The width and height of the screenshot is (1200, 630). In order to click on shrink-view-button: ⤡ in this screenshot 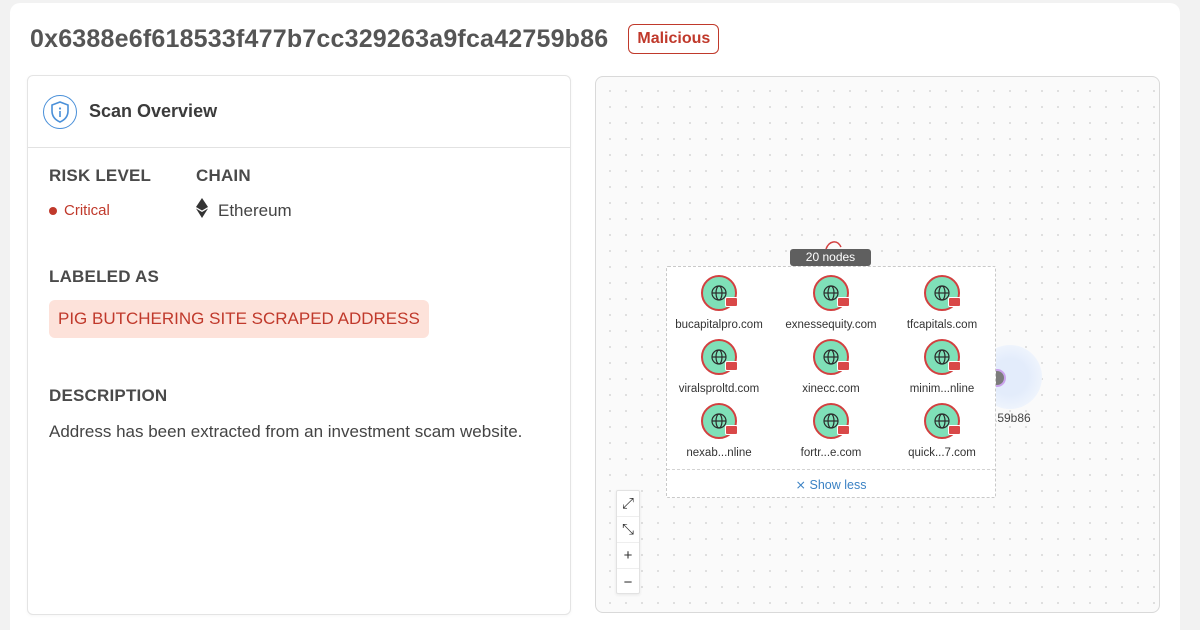, I will do `click(628, 530)`.